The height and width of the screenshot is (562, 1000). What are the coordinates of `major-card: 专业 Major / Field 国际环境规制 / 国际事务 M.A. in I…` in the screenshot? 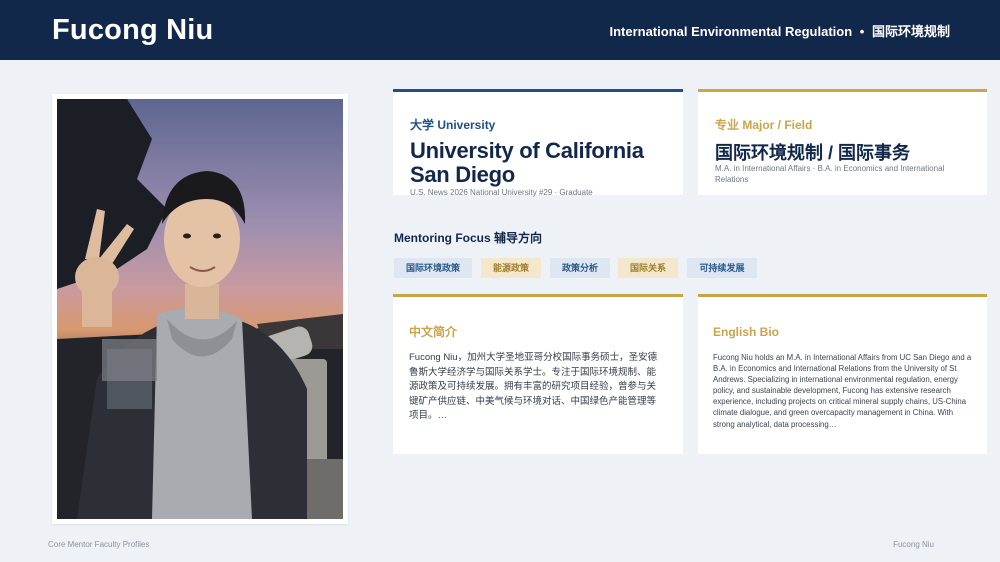 It's located at (842, 142).